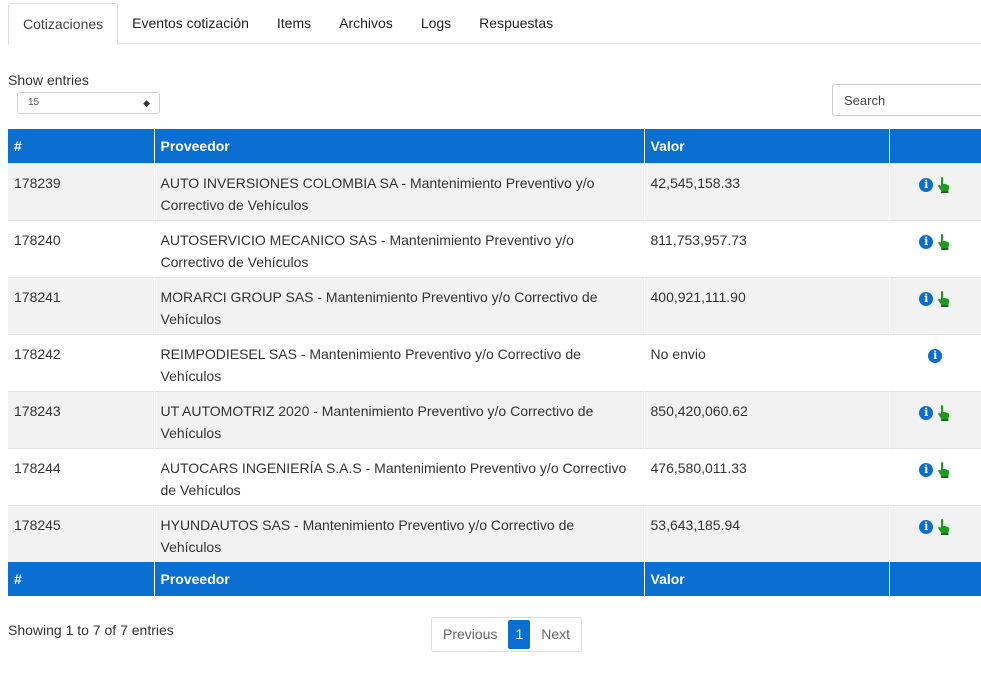 The height and width of the screenshot is (676, 981). What do you see at coordinates (767, 419) in the screenshot?
I see `row-valor-cell: 850,420,060.62` at bounding box center [767, 419].